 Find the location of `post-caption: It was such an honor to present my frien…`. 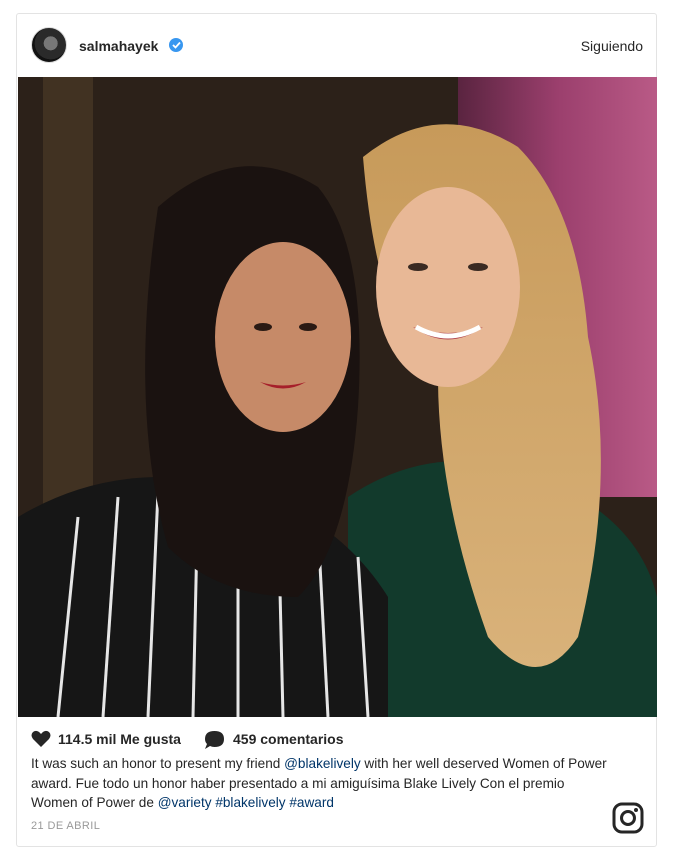

post-caption: It was such an honor to present my frien… is located at coordinates (321, 783).